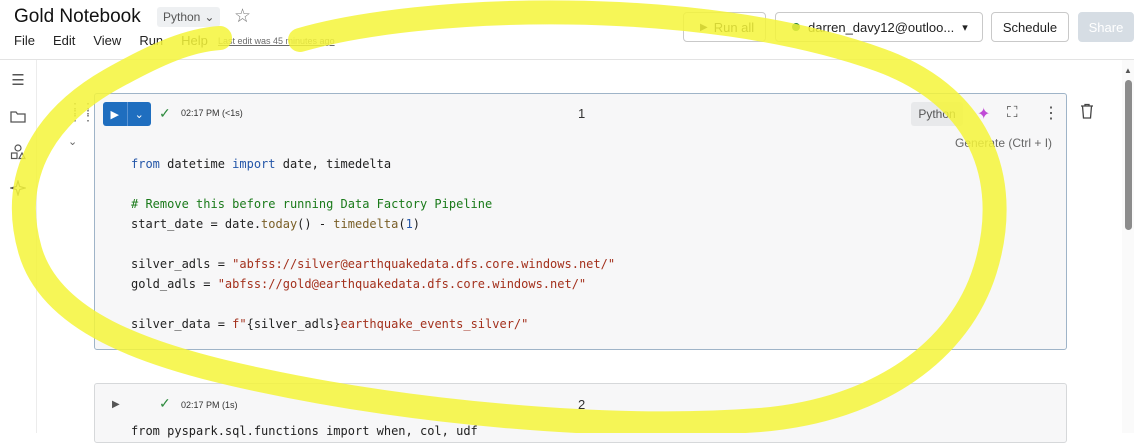 Image resolution: width=1134 pixels, height=443 pixels. What do you see at coordinates (145, 164) in the screenshot?
I see `keyword-from: from` at bounding box center [145, 164].